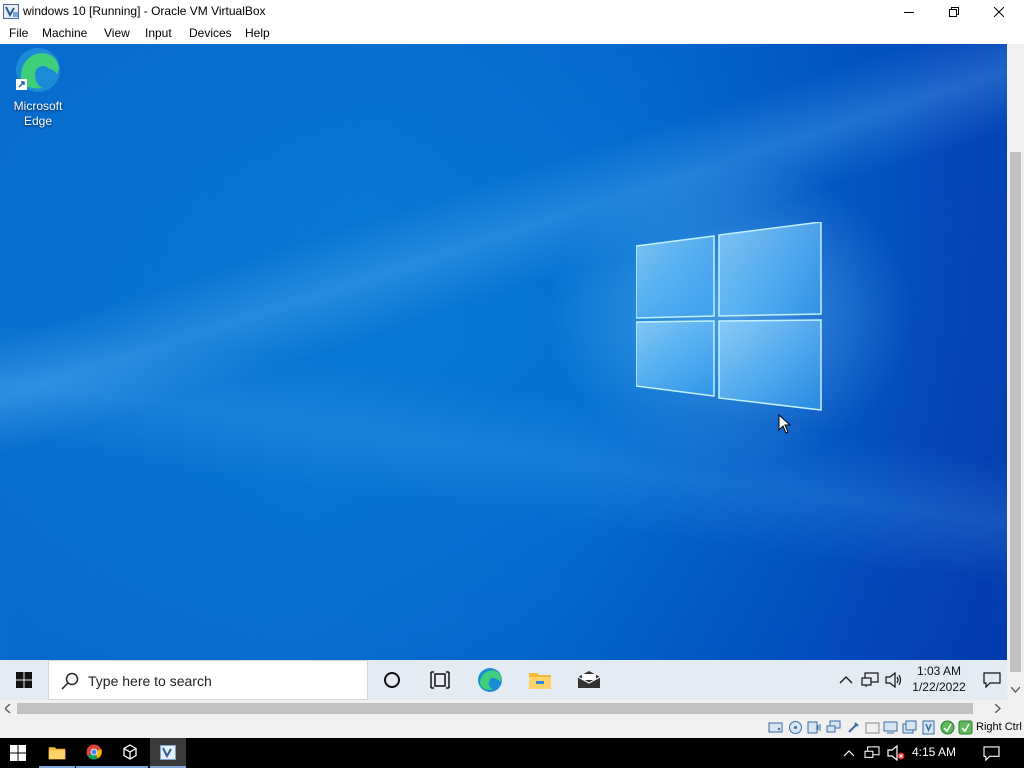 The image size is (1024, 768). I want to click on vm-status-bar: Right Ctrl, so click(512, 727).